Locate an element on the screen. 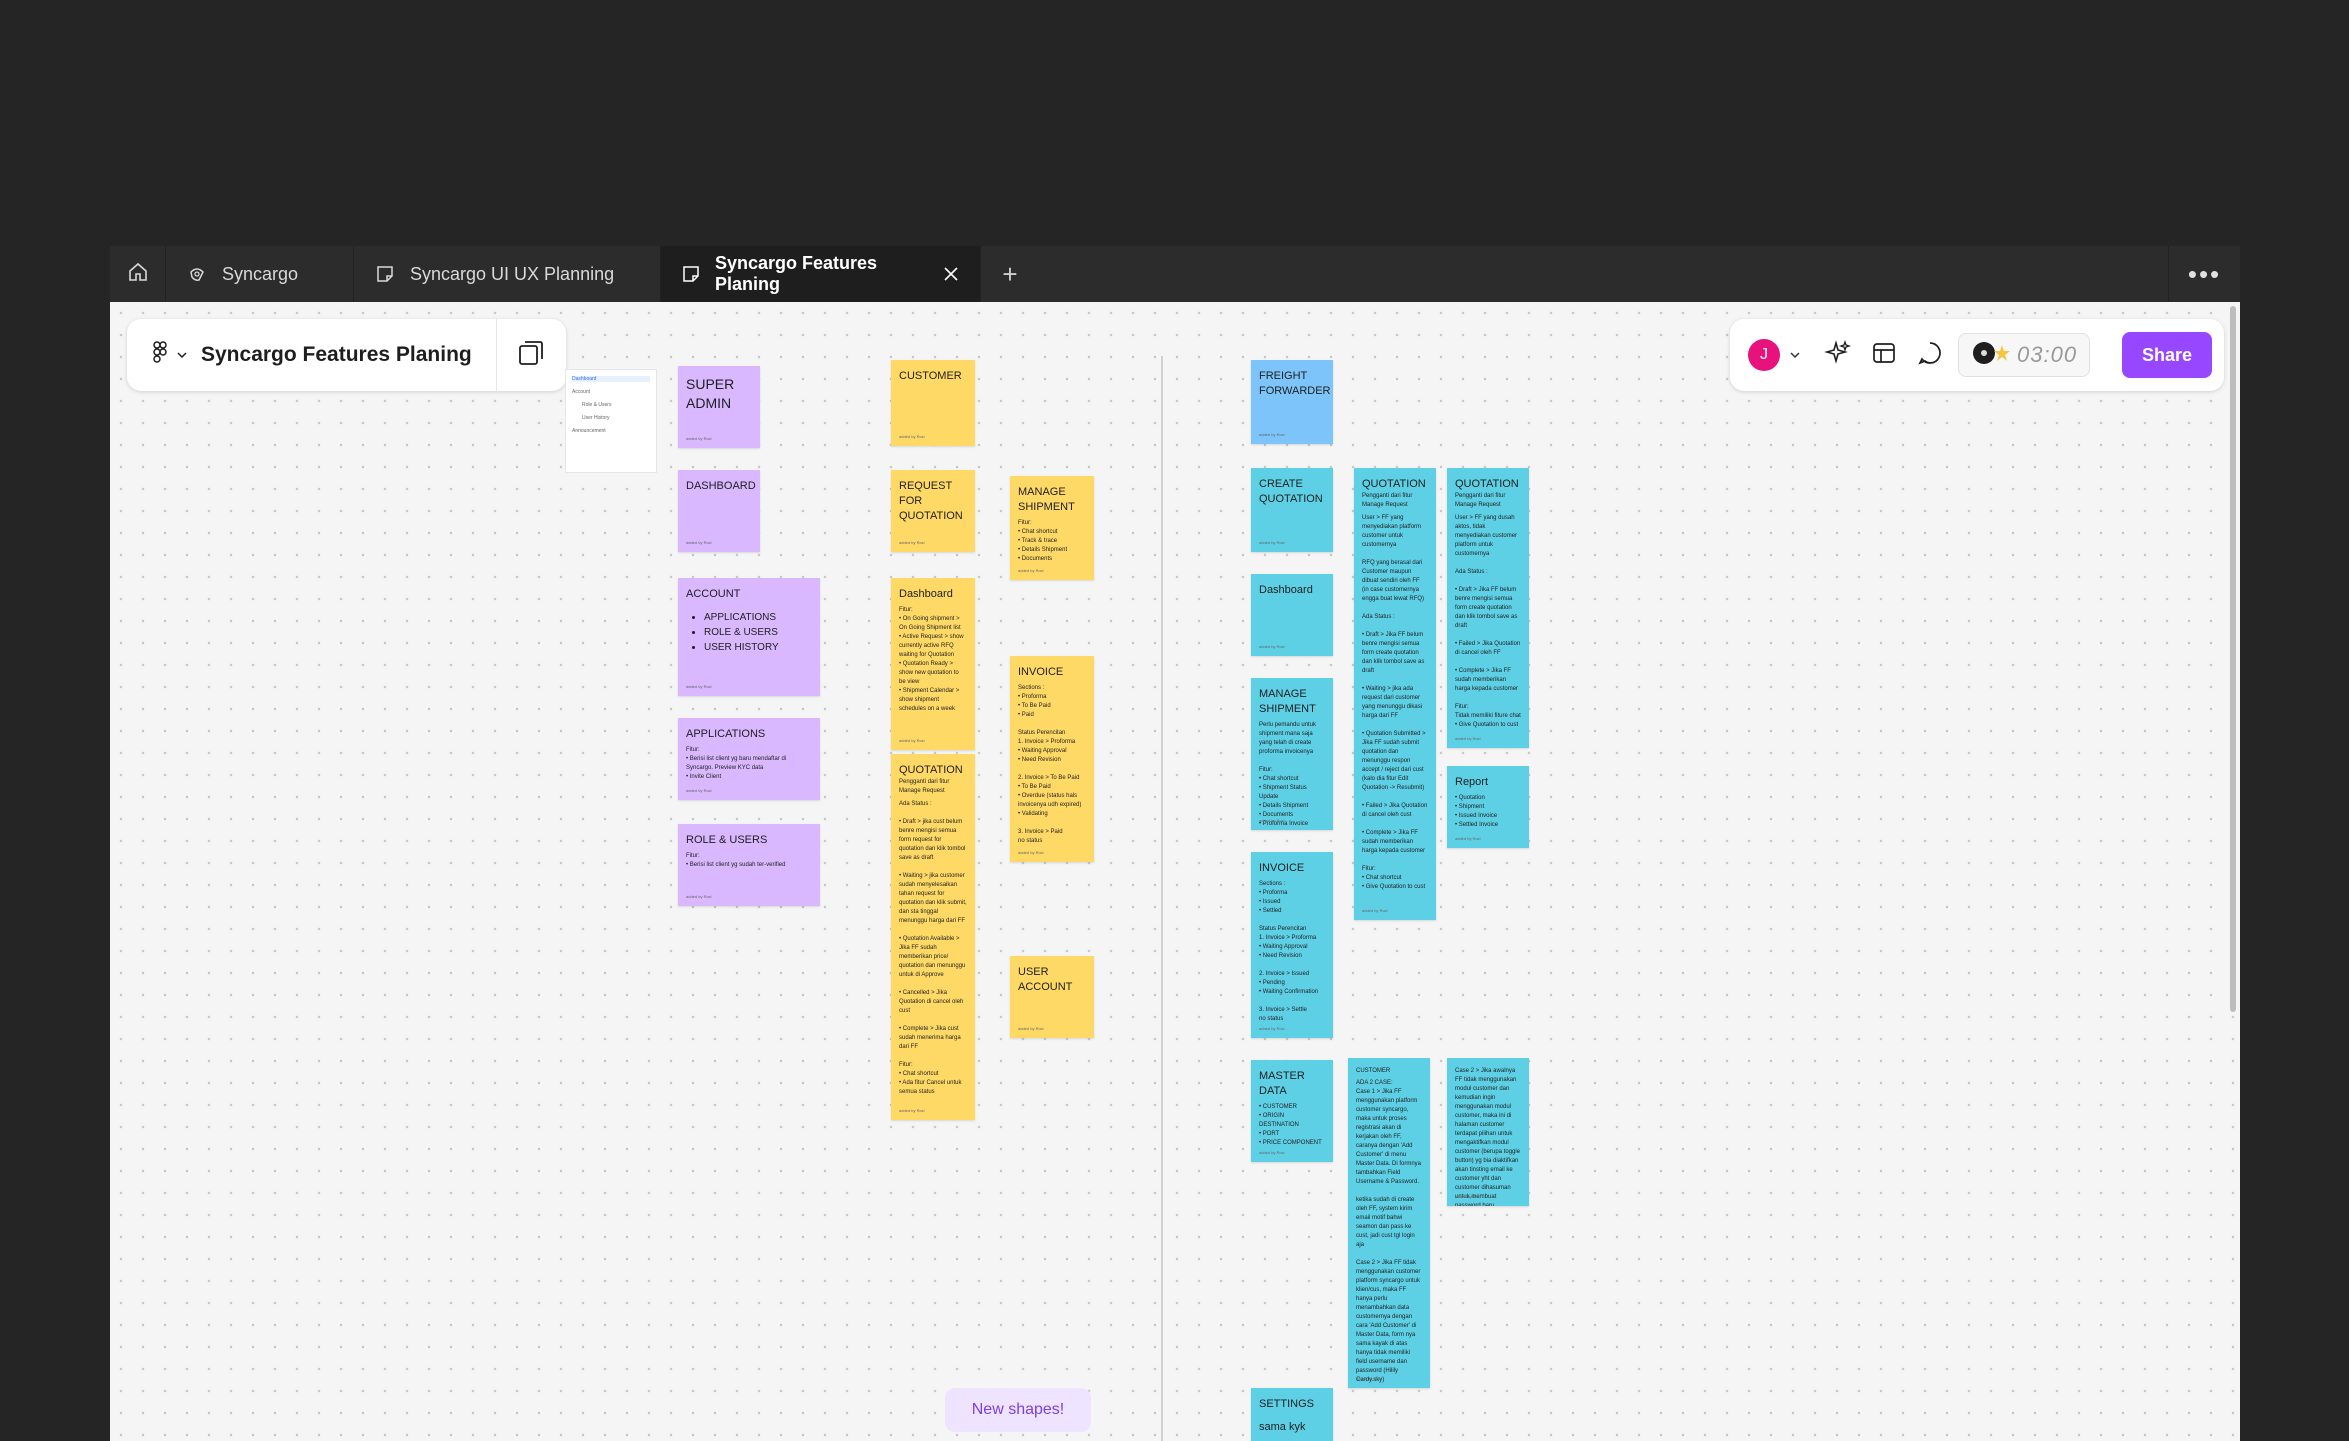  sticky-title: INVOICE is located at coordinates (1041, 672).